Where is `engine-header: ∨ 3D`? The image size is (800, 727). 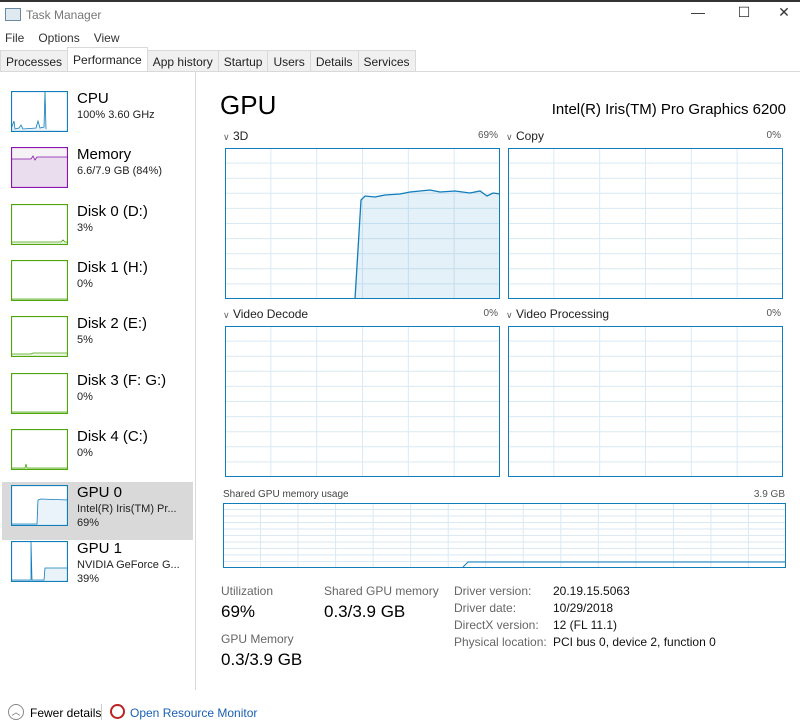
engine-header: ∨ 3D is located at coordinates (235, 136).